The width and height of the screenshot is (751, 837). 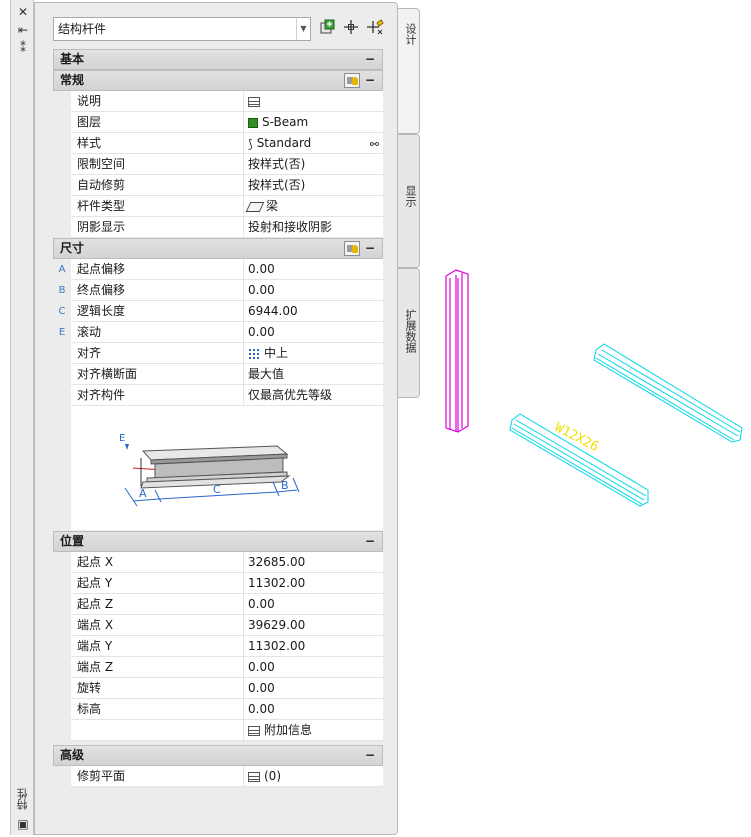 I want to click on add-to-selection-icon, so click(x=327, y=29).